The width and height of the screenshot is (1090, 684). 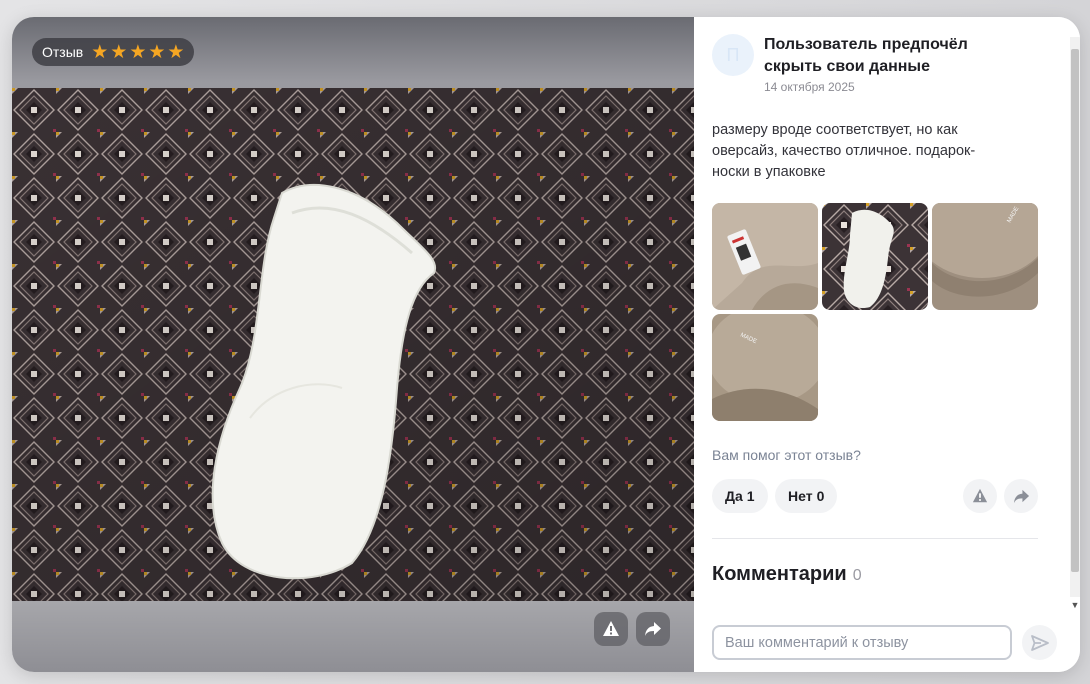 I want to click on comments-header: Комментарии 0, so click(x=787, y=574).